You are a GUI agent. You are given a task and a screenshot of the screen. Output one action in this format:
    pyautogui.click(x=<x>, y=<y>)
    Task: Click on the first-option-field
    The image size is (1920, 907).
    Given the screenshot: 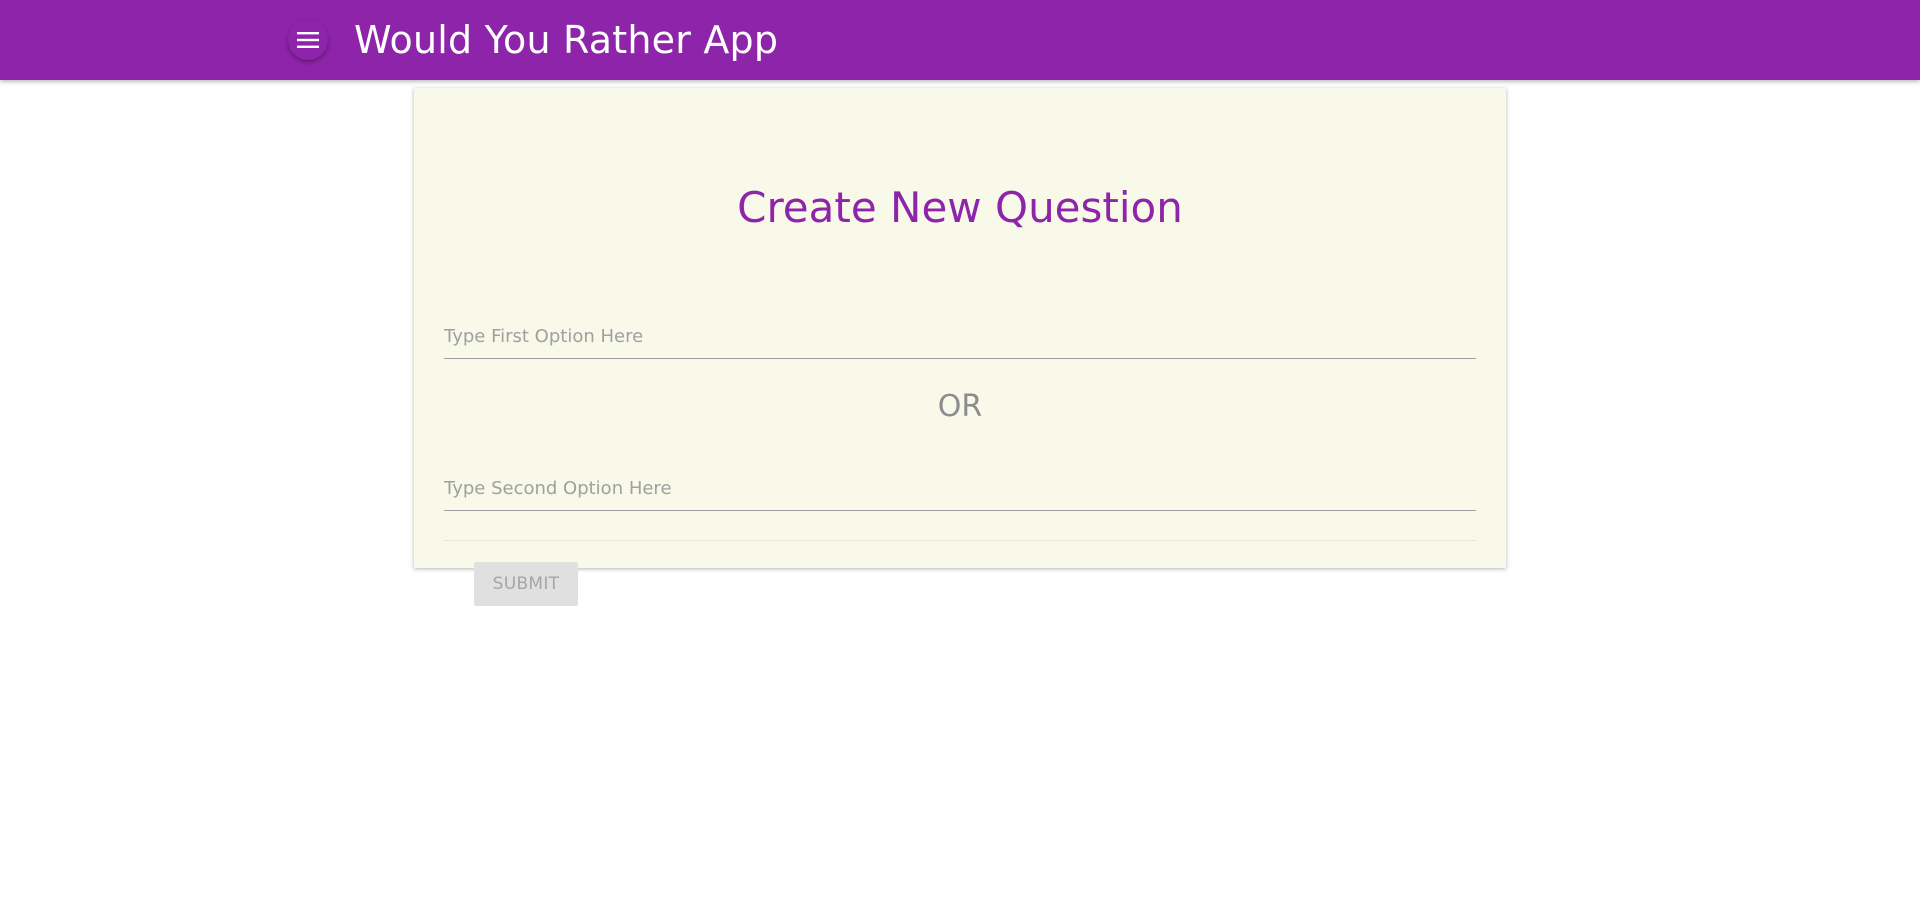 What is the action you would take?
    pyautogui.click(x=960, y=336)
    